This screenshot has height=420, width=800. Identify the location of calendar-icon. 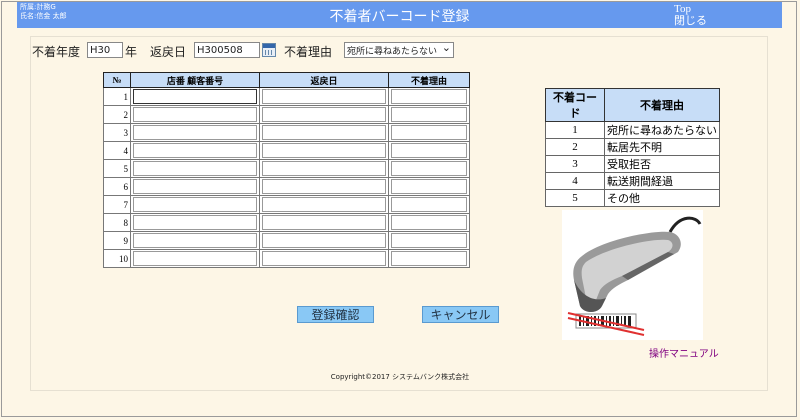
(269, 50).